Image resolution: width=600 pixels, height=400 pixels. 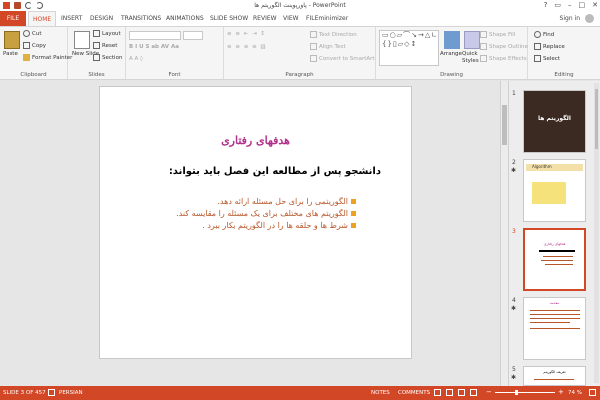 I want to click on shape-fill-label: Shape Fill, so click(x=502, y=34).